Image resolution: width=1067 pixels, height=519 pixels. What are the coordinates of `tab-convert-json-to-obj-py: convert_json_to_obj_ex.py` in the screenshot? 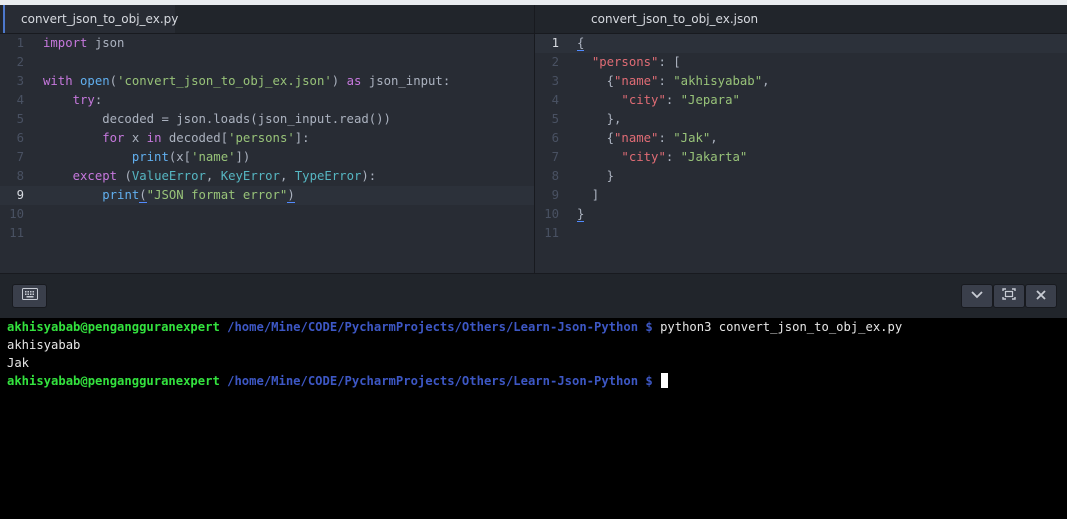 It's located at (90, 19).